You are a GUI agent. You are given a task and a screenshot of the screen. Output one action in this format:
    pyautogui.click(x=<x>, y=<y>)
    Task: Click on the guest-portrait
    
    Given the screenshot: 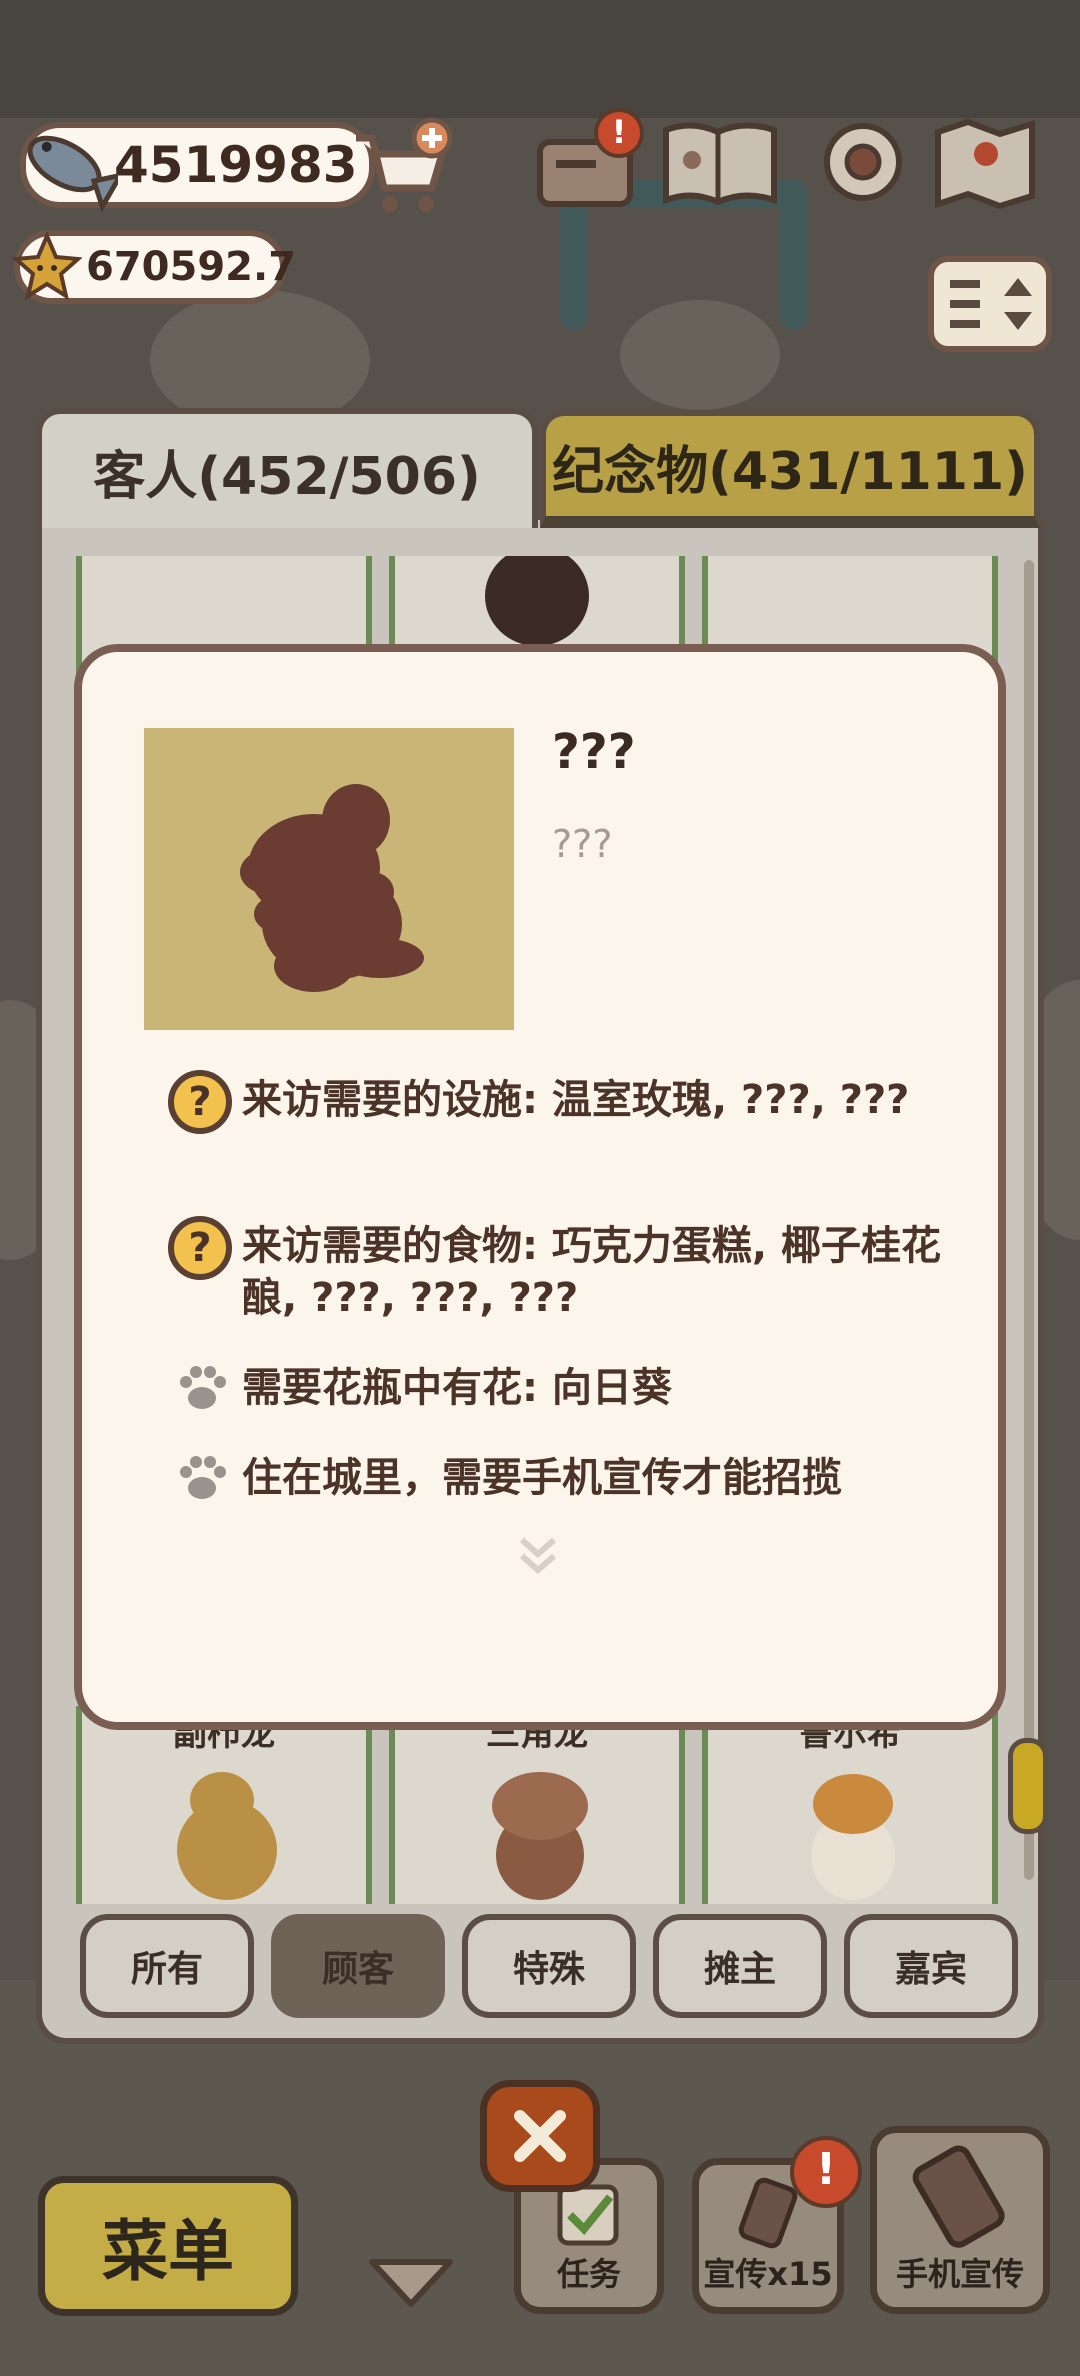 What is the action you would take?
    pyautogui.click(x=329, y=879)
    